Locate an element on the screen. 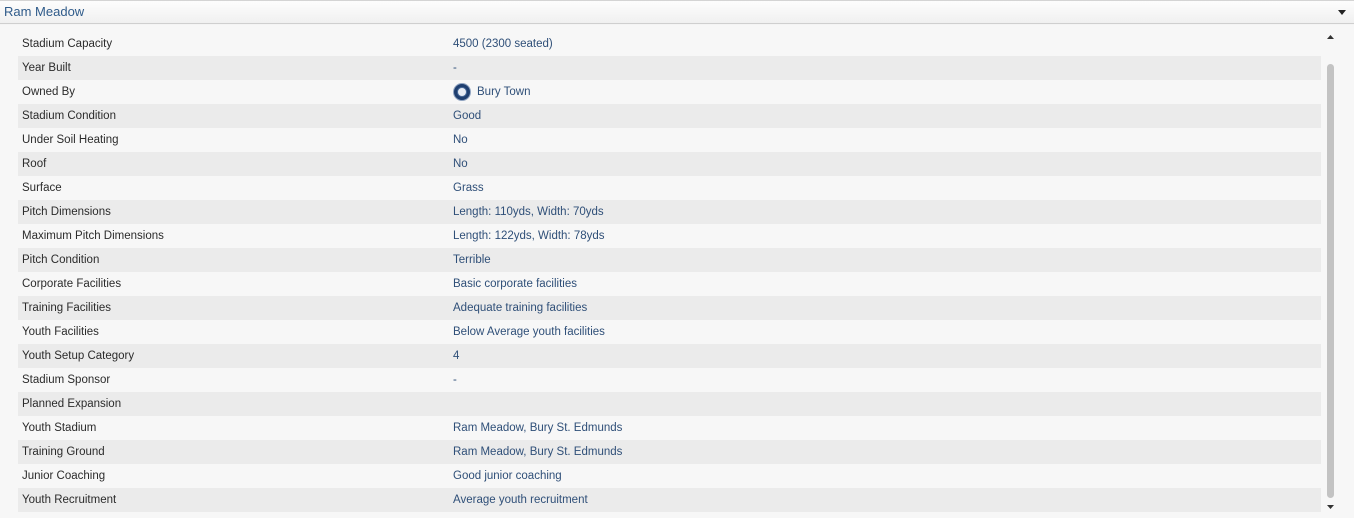  row-value: Basic corporate facilities is located at coordinates (515, 284).